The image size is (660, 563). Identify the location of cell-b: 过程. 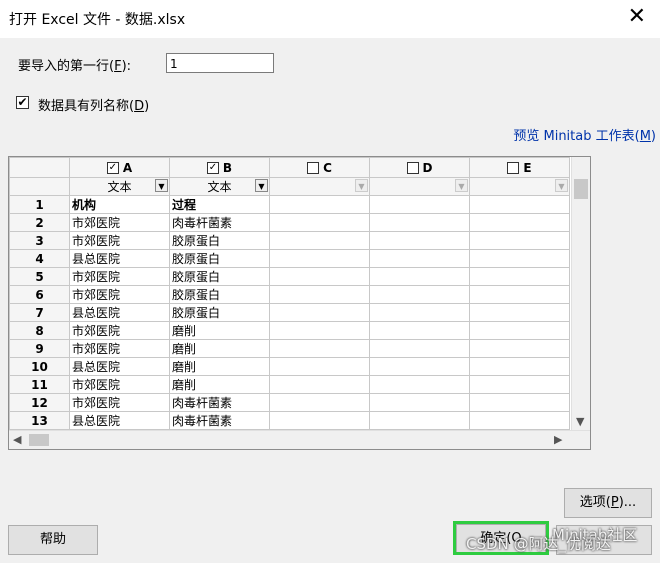
(219, 204).